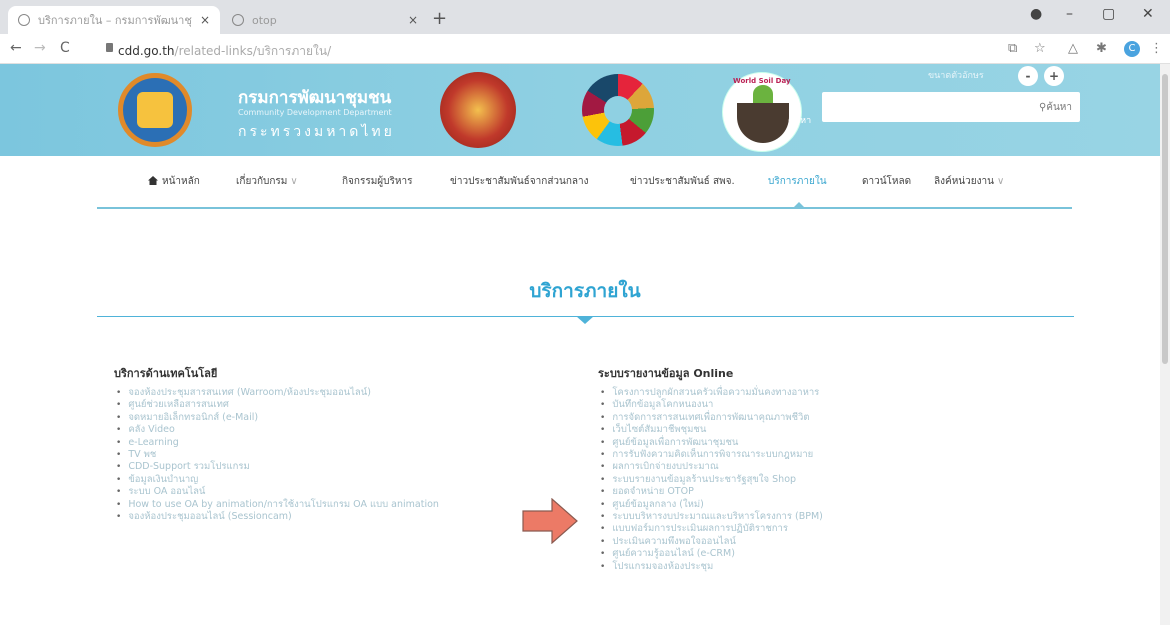  Describe the element at coordinates (439, 18) in the screenshot. I see `new-tab-button: +` at that location.